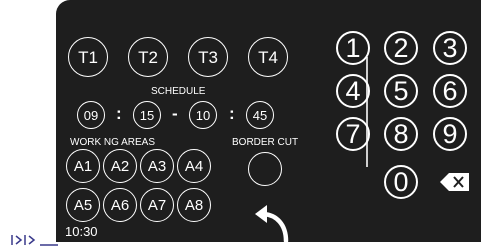 Image resolution: width=481 pixels, height=252 pixels. I want to click on start-hour-field: 09, so click(91, 115).